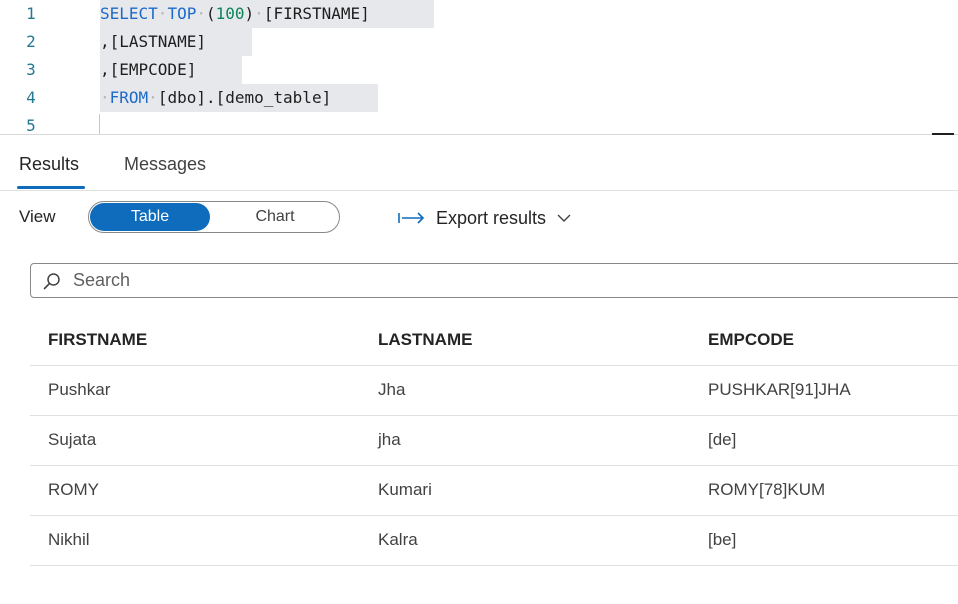 The height and width of the screenshot is (604, 958). I want to click on column-header-firstname: FIRSTNAME, so click(97, 340).